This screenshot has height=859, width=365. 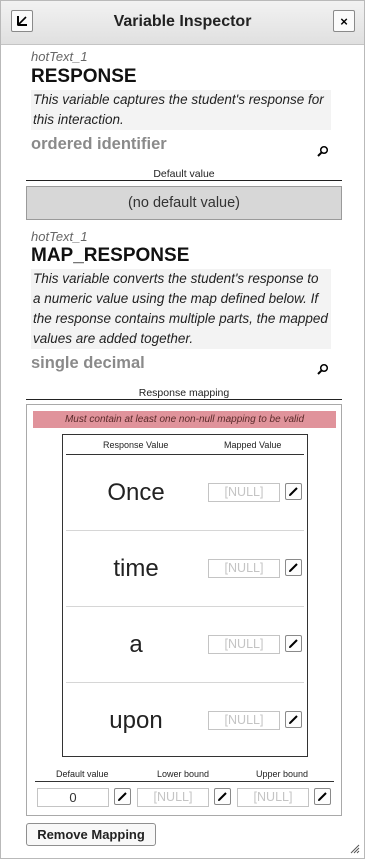 What do you see at coordinates (136, 445) in the screenshot?
I see `column-header-response: Response Value` at bounding box center [136, 445].